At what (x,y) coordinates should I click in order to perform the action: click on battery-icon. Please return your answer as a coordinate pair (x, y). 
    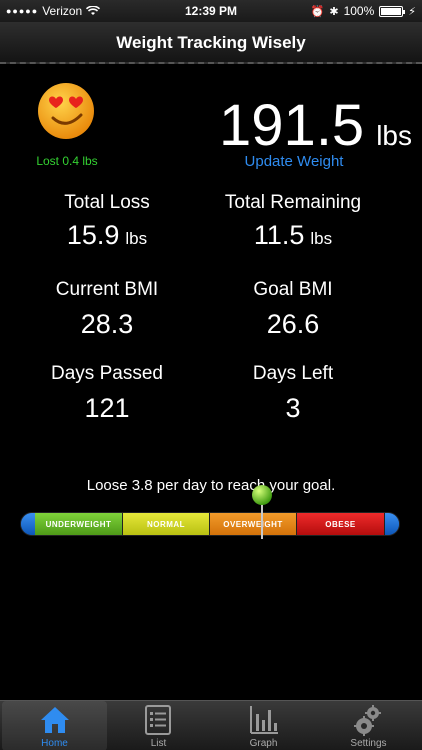
    Looking at the image, I should click on (392, 11).